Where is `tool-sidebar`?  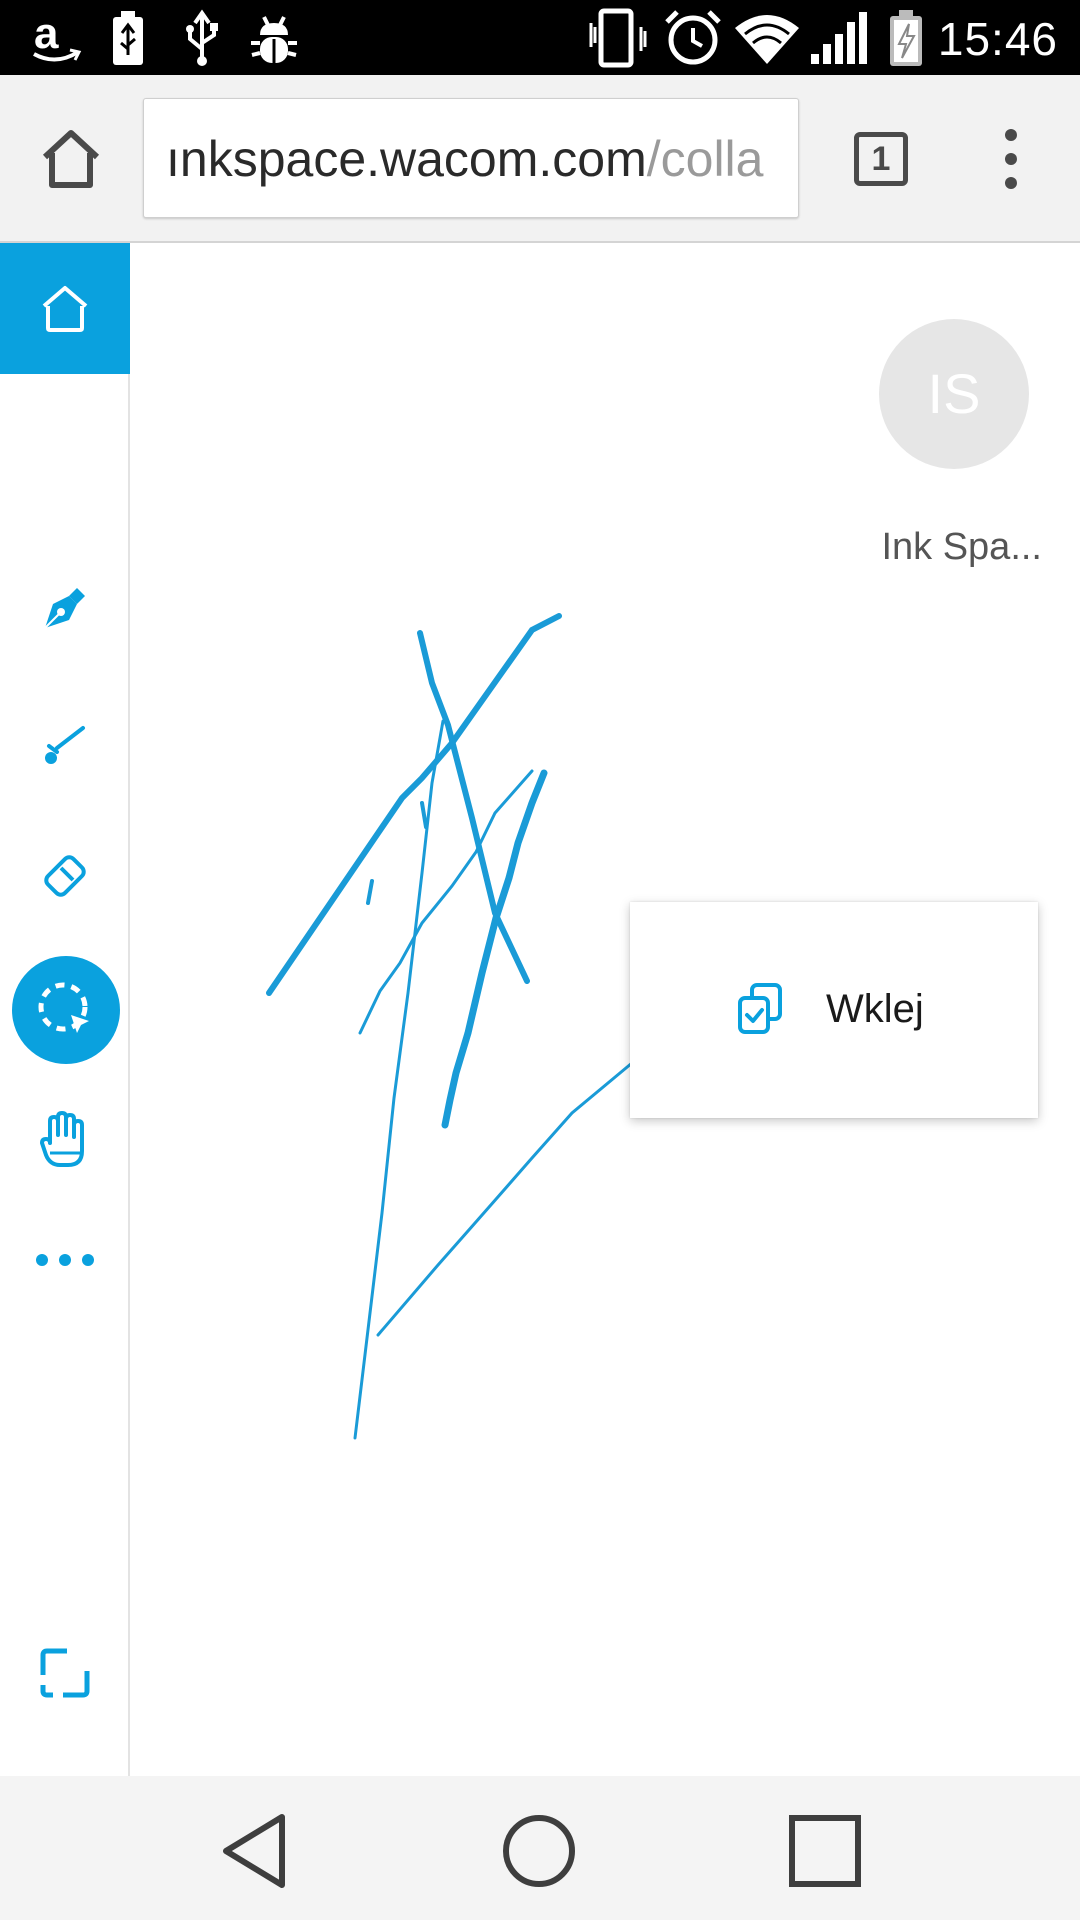 tool-sidebar is located at coordinates (65, 1009).